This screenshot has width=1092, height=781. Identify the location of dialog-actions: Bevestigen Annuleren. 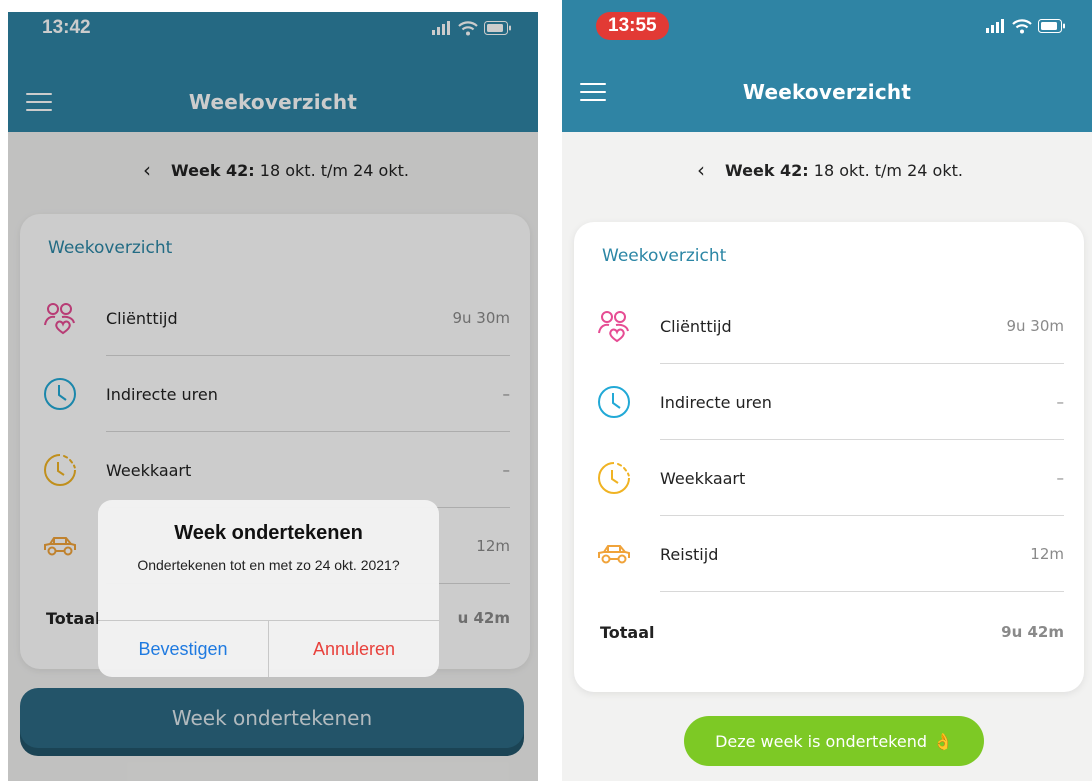
(268, 648).